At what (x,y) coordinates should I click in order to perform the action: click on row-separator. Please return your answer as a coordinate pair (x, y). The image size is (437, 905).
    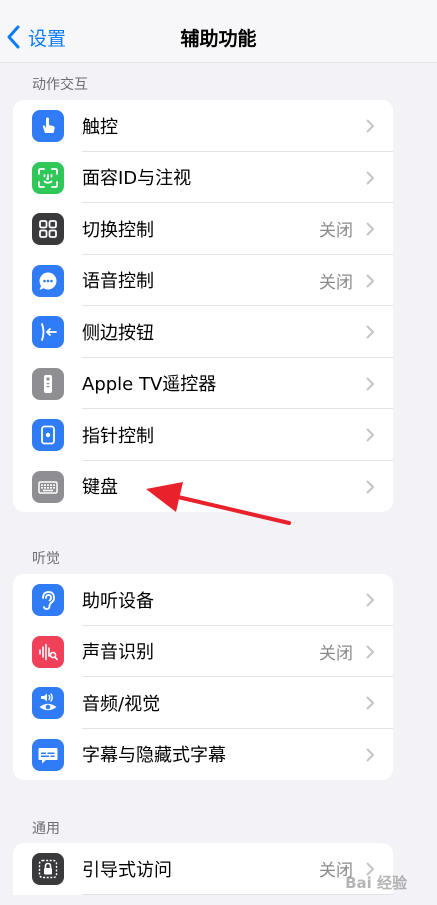
    Looking at the image, I should click on (237, 894).